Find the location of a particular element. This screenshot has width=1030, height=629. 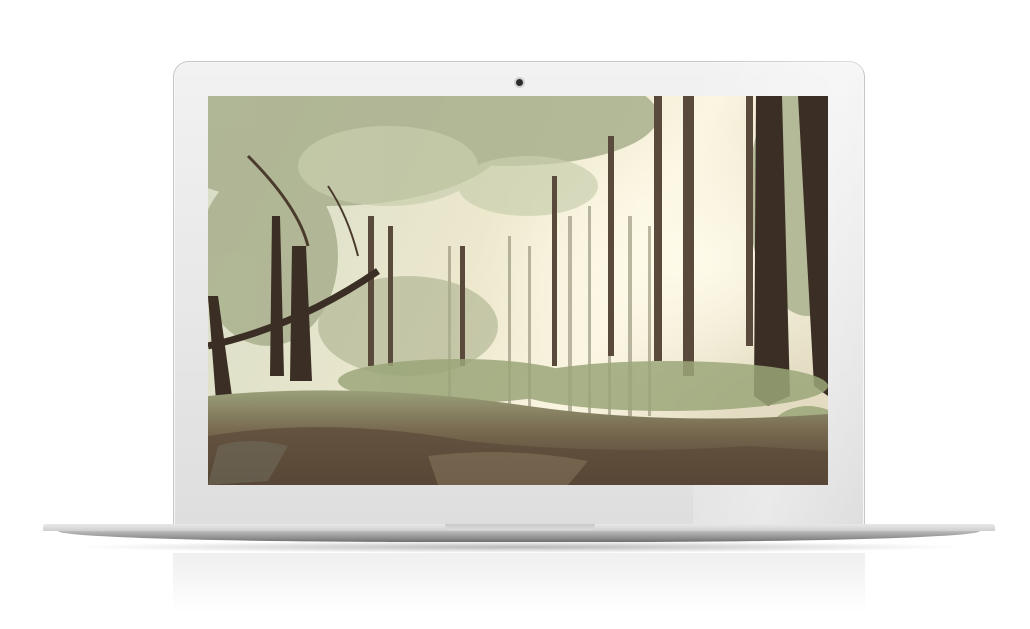

laptop-reflection is located at coordinates (519, 583).